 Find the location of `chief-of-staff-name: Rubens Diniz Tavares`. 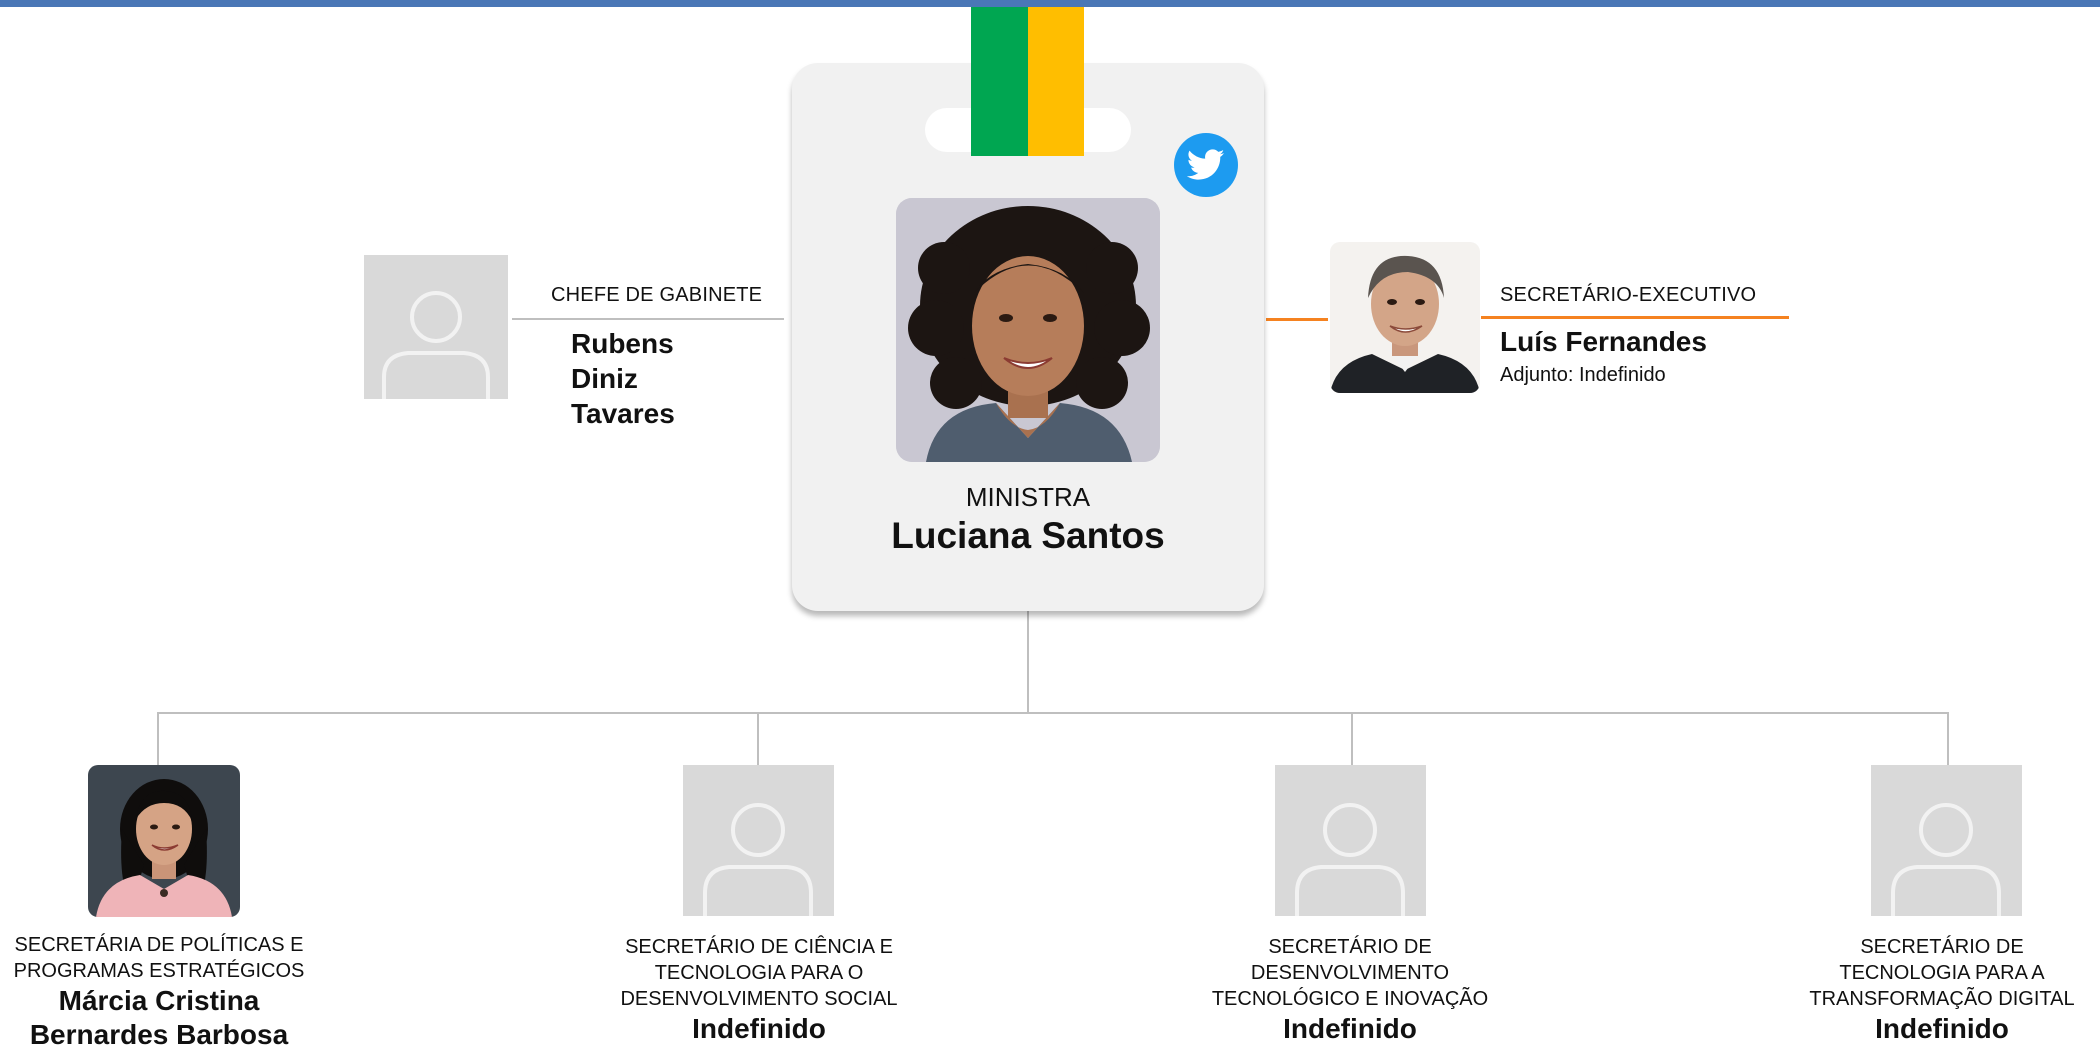

chief-of-staff-name: Rubens Diniz Tavares is located at coordinates (623, 378).